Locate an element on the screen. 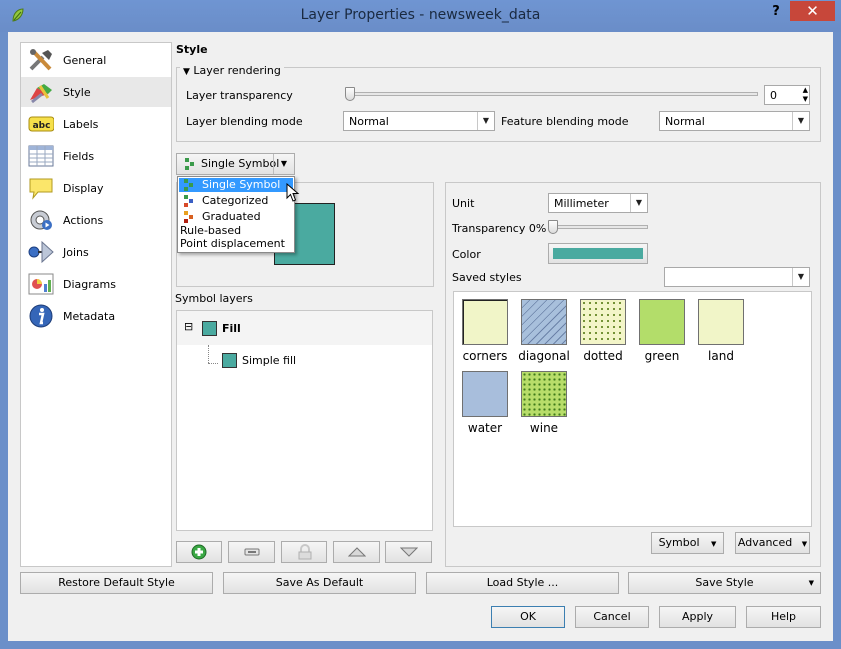  arrow-down-icon is located at coordinates (409, 552).